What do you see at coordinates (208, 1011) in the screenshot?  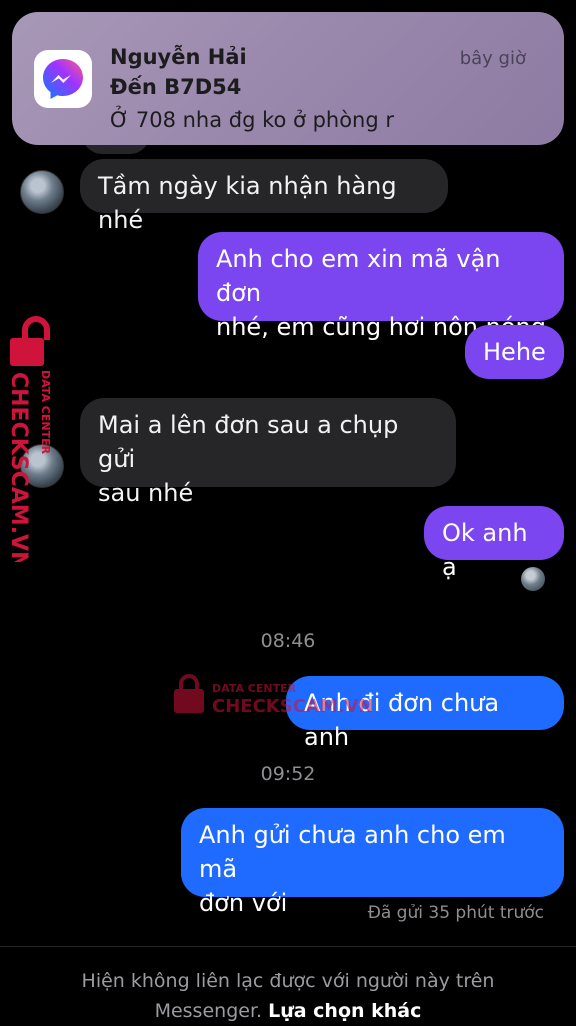 I see `notice-line: Messenger.` at bounding box center [208, 1011].